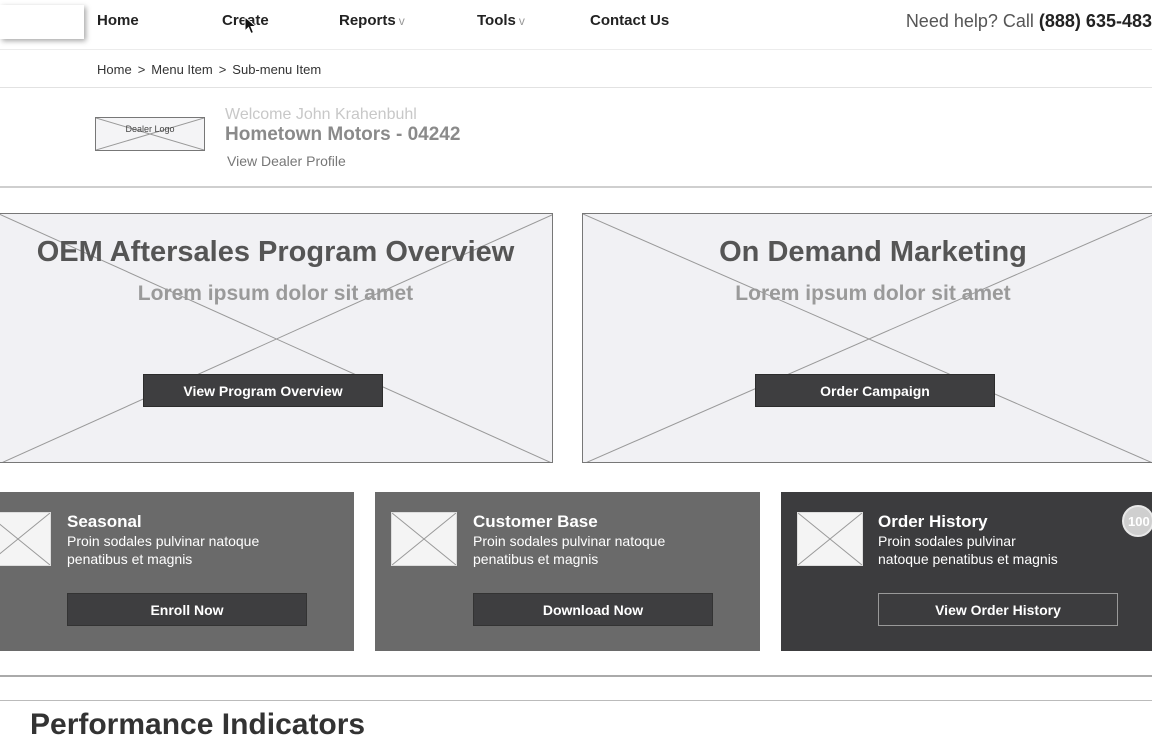  I want to click on breadcrumb-home: Home, so click(114, 69).